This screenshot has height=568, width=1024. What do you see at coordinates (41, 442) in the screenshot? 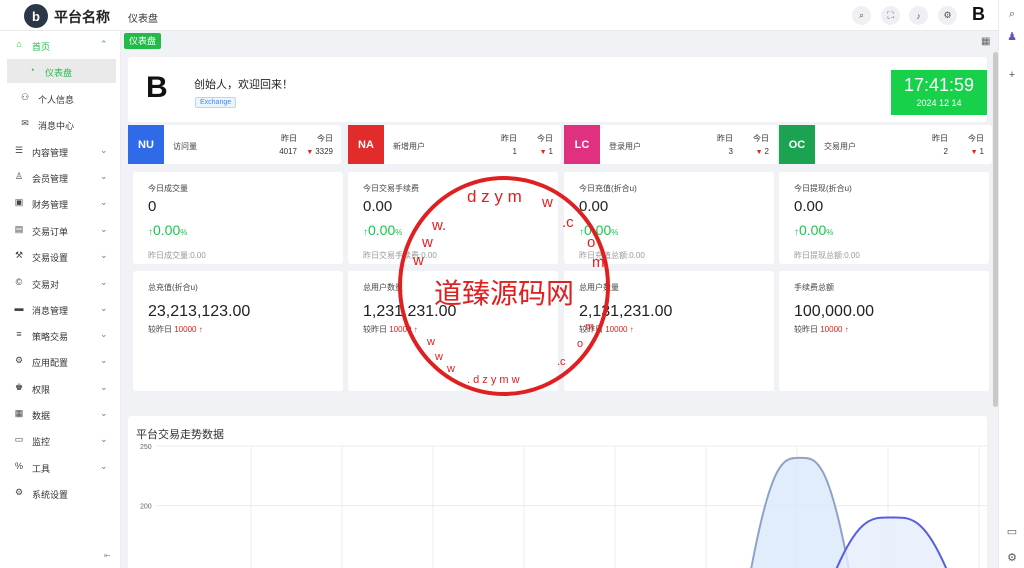
I see `sidebar-item-label: 监控` at bounding box center [41, 442].